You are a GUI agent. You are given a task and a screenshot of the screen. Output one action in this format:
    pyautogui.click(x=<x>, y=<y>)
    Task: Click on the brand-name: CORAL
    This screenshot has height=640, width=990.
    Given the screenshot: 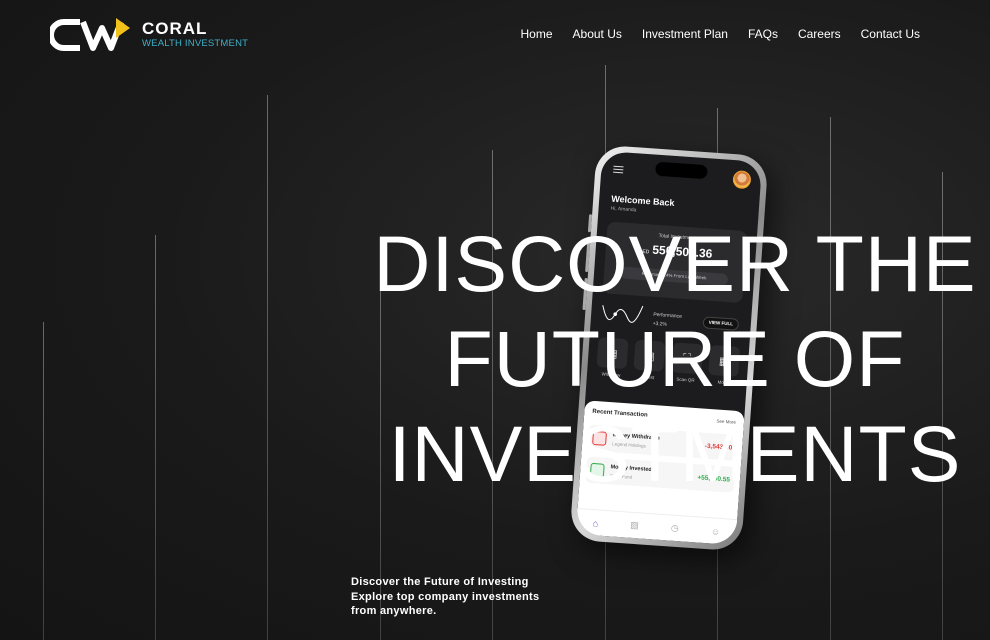 What is the action you would take?
    pyautogui.click(x=175, y=28)
    